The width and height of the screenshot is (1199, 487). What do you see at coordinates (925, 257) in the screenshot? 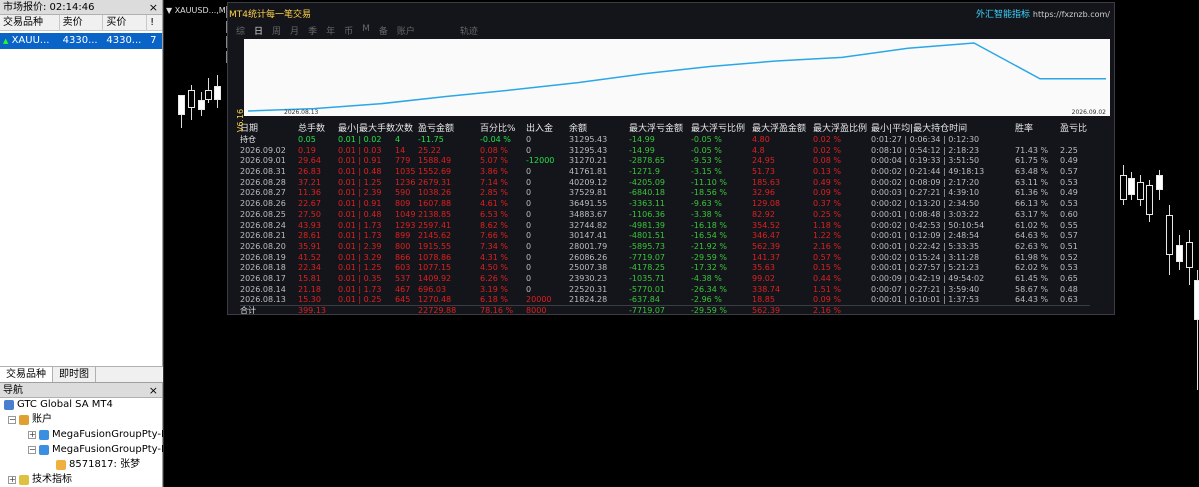
I see `cell-time: 0:00:02 | 0:15:24 | 3:11:28` at bounding box center [925, 257].